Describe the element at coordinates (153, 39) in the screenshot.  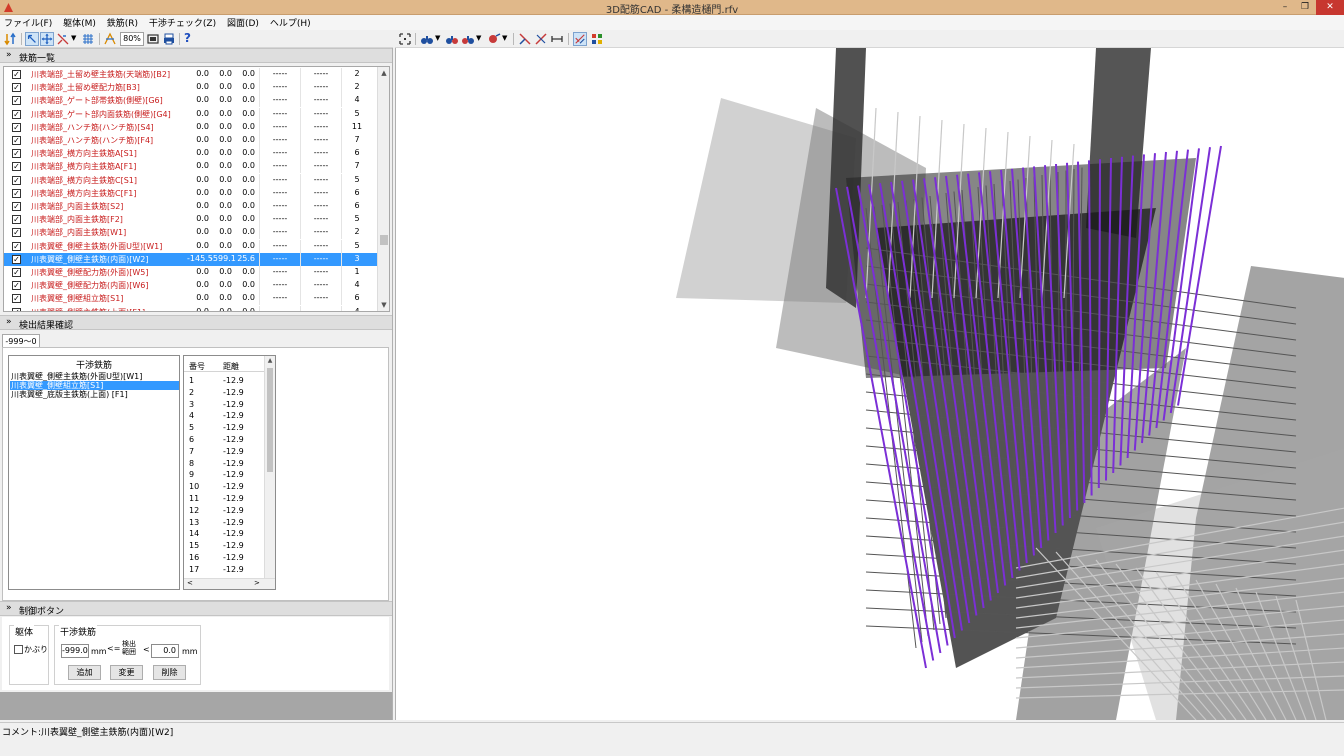
I see `frame-icon` at that location.